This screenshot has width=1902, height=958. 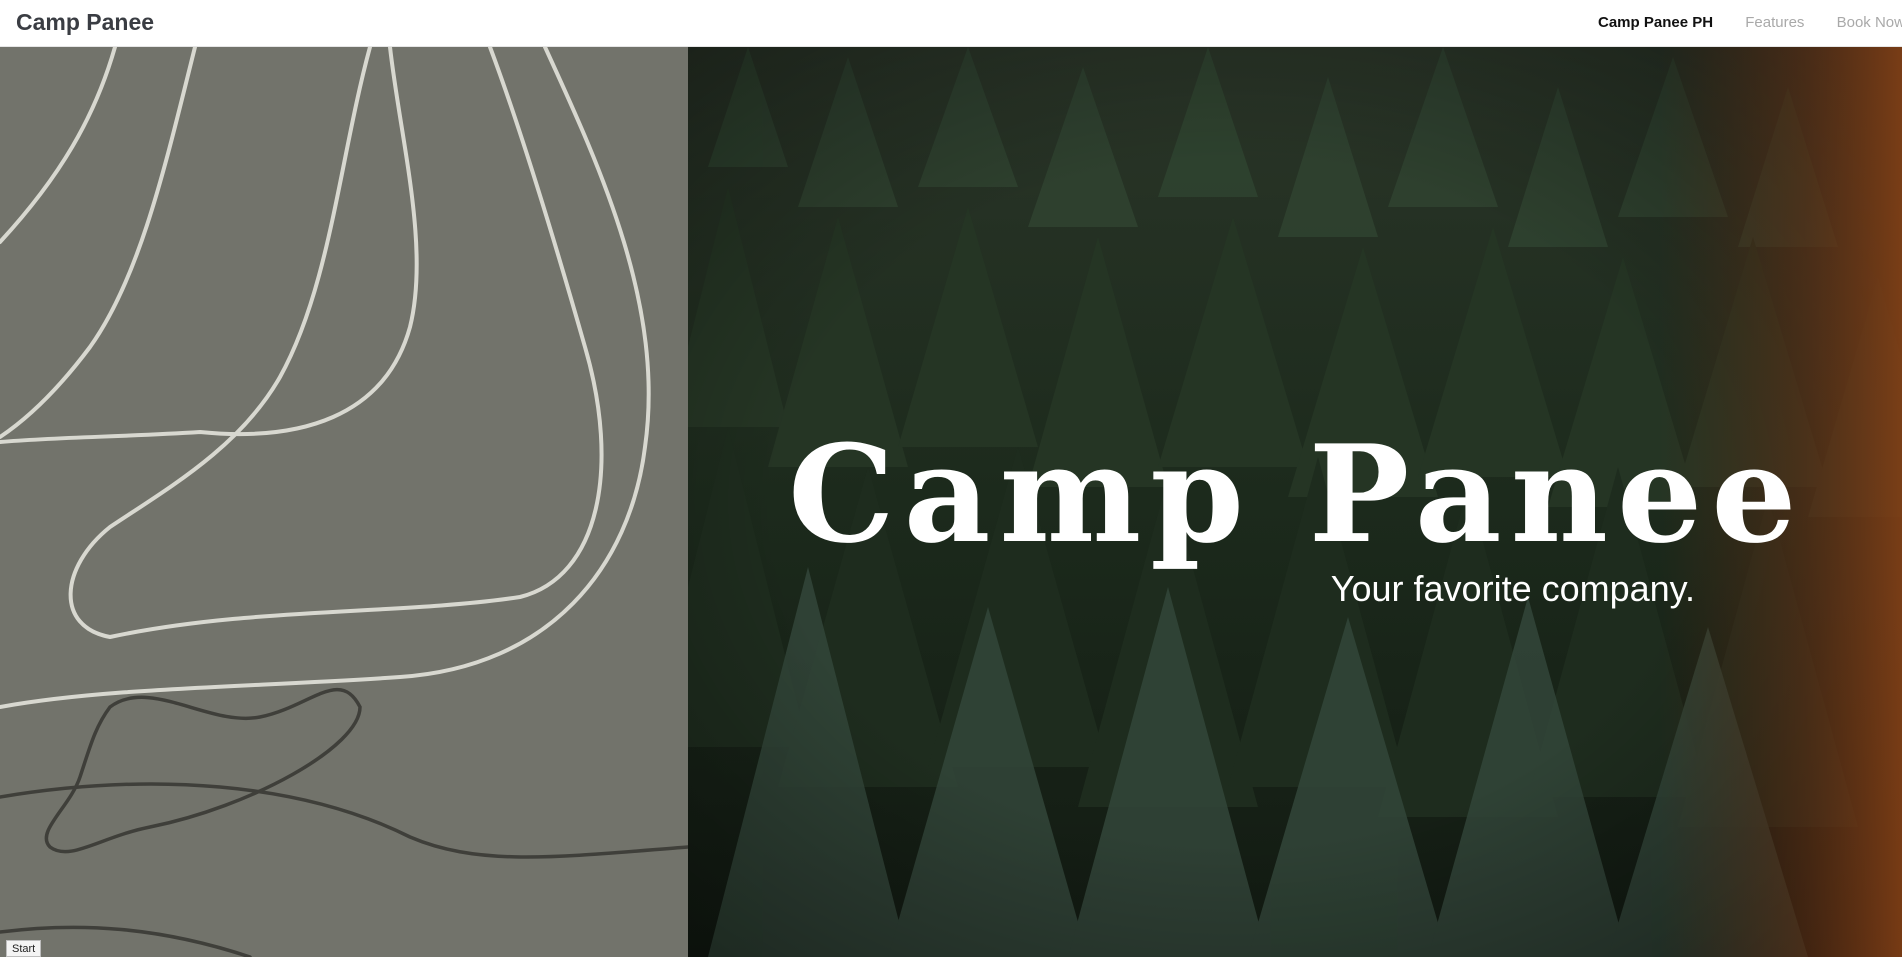 I want to click on nav-item-book-now: Book Now, so click(x=1869, y=22).